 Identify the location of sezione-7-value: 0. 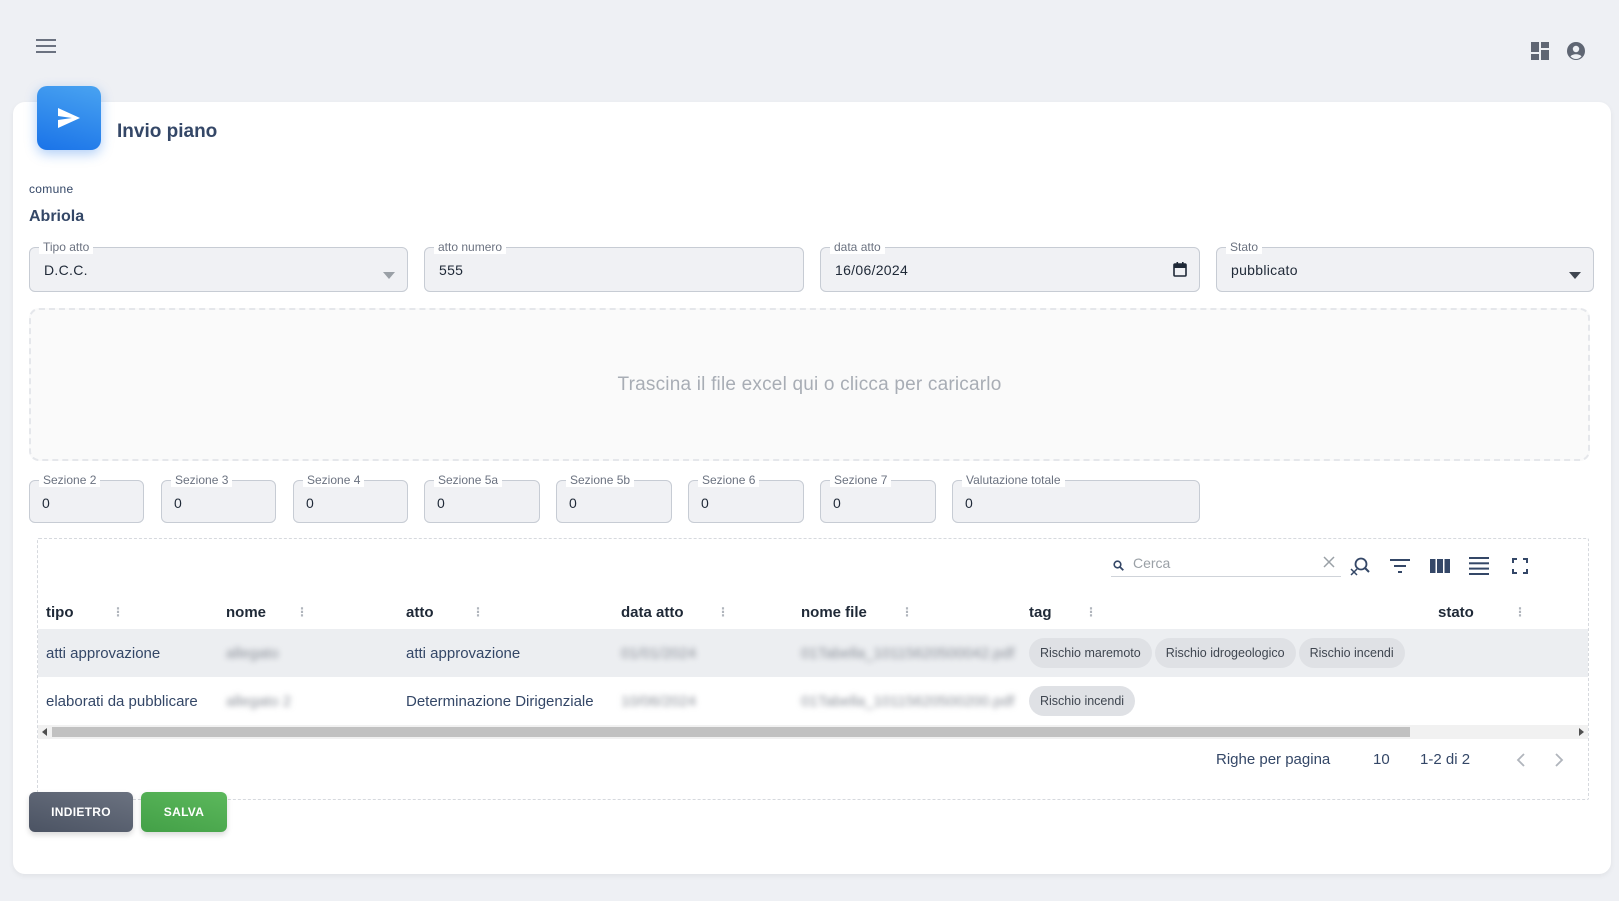
(837, 503).